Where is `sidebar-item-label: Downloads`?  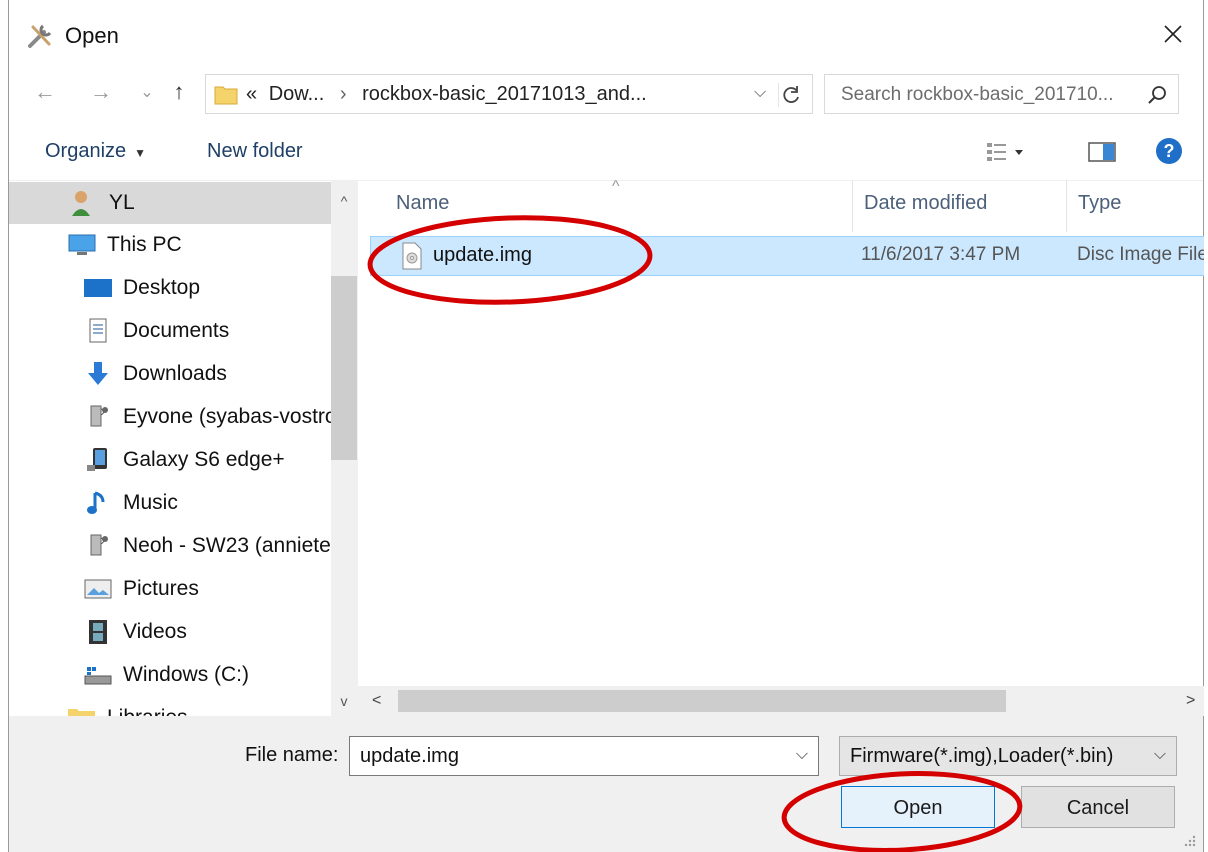 sidebar-item-label: Downloads is located at coordinates (175, 373).